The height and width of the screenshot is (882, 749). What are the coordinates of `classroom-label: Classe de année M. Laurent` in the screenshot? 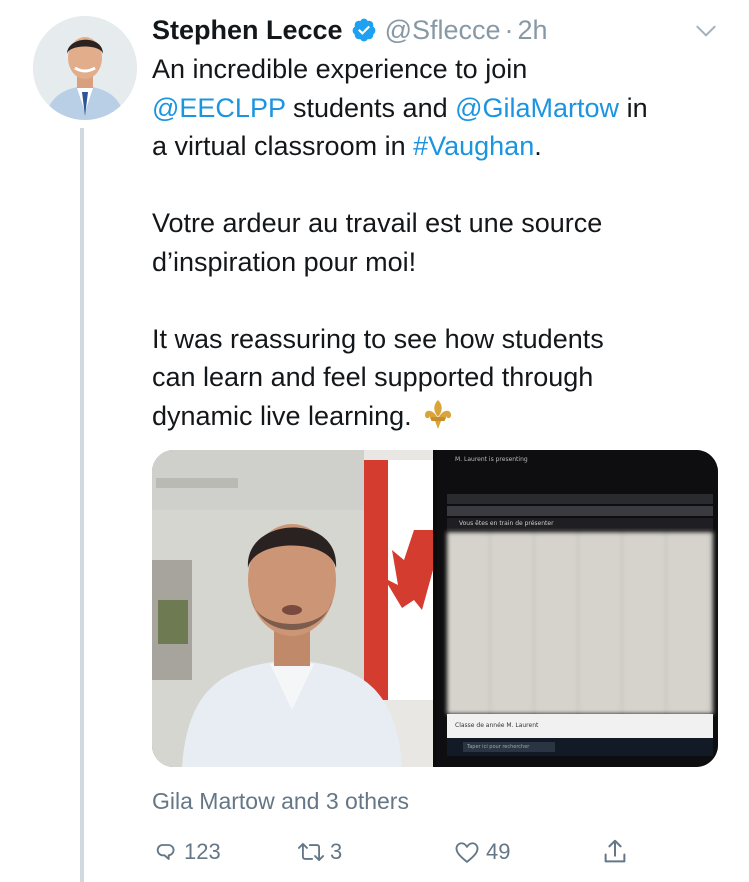 It's located at (497, 725).